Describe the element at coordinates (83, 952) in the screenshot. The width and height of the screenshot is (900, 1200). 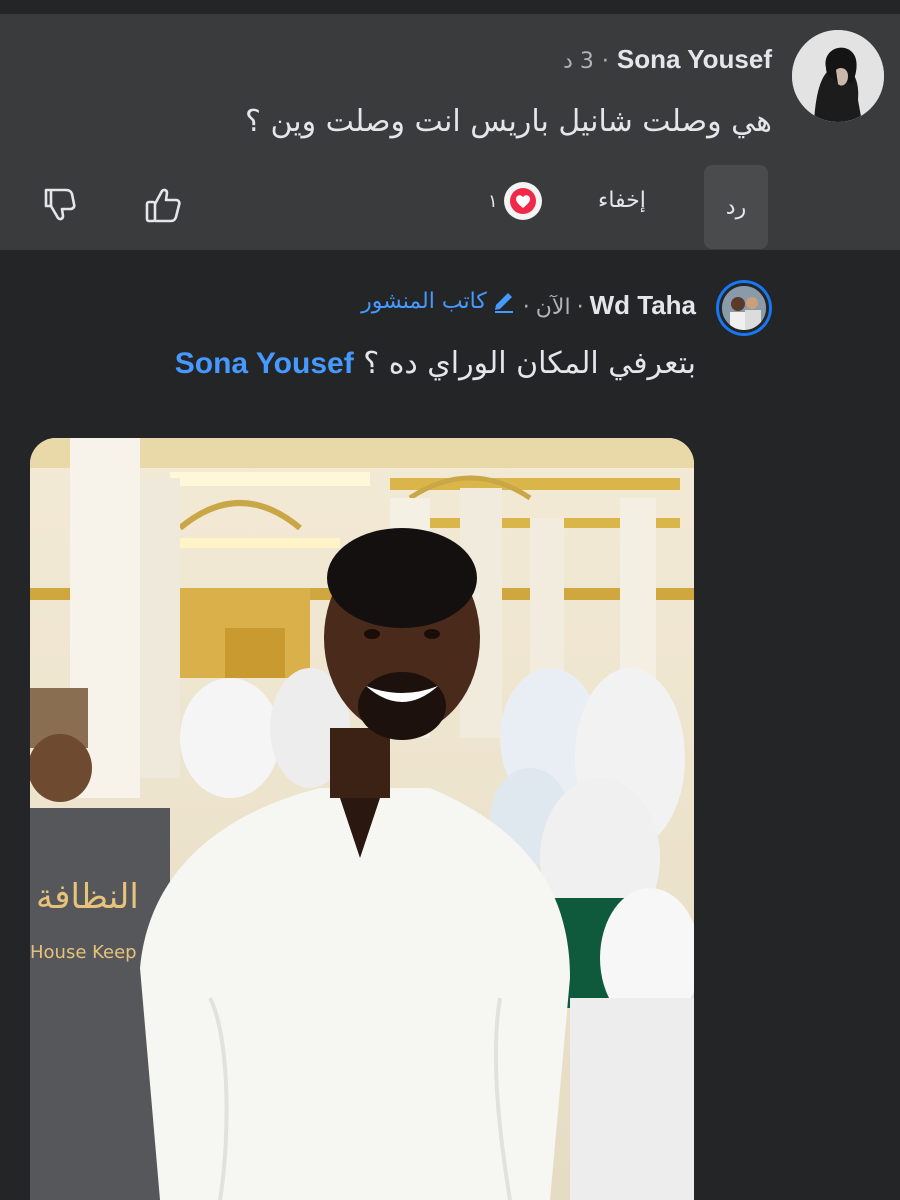
I see `vest-text-en: House Keep` at that location.